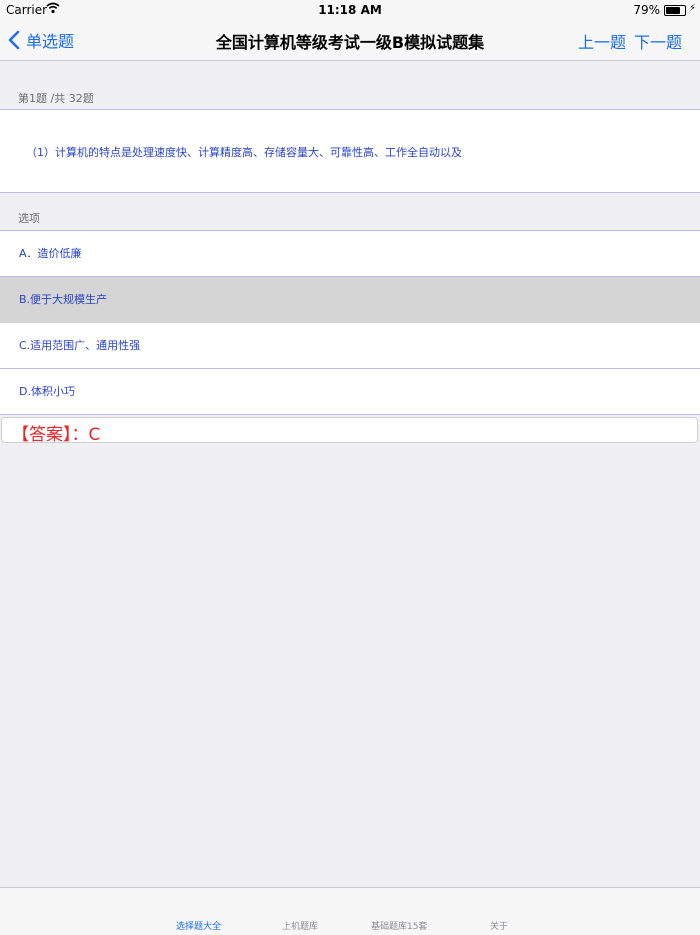 The width and height of the screenshot is (700, 935). What do you see at coordinates (350, 346) in the screenshot?
I see `option-c: C.适用范围广、通用性强` at bounding box center [350, 346].